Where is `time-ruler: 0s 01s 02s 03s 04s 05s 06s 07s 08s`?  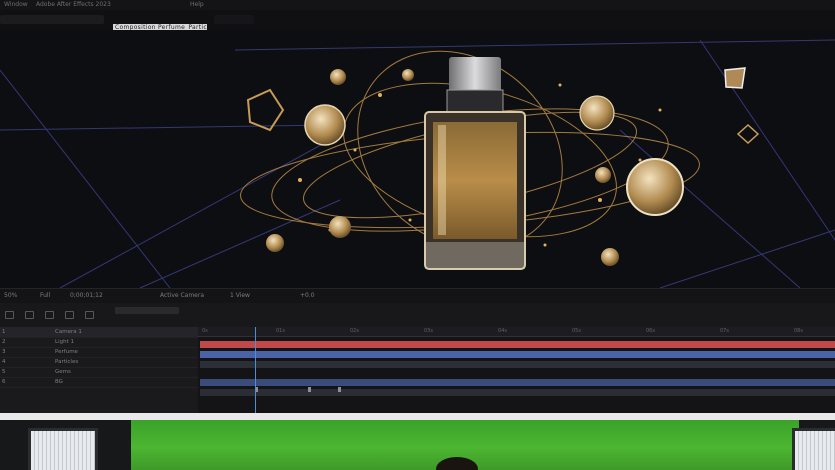
time-ruler: 0s 01s 02s 03s 04s 05s 06s 07s 08s is located at coordinates (516, 332).